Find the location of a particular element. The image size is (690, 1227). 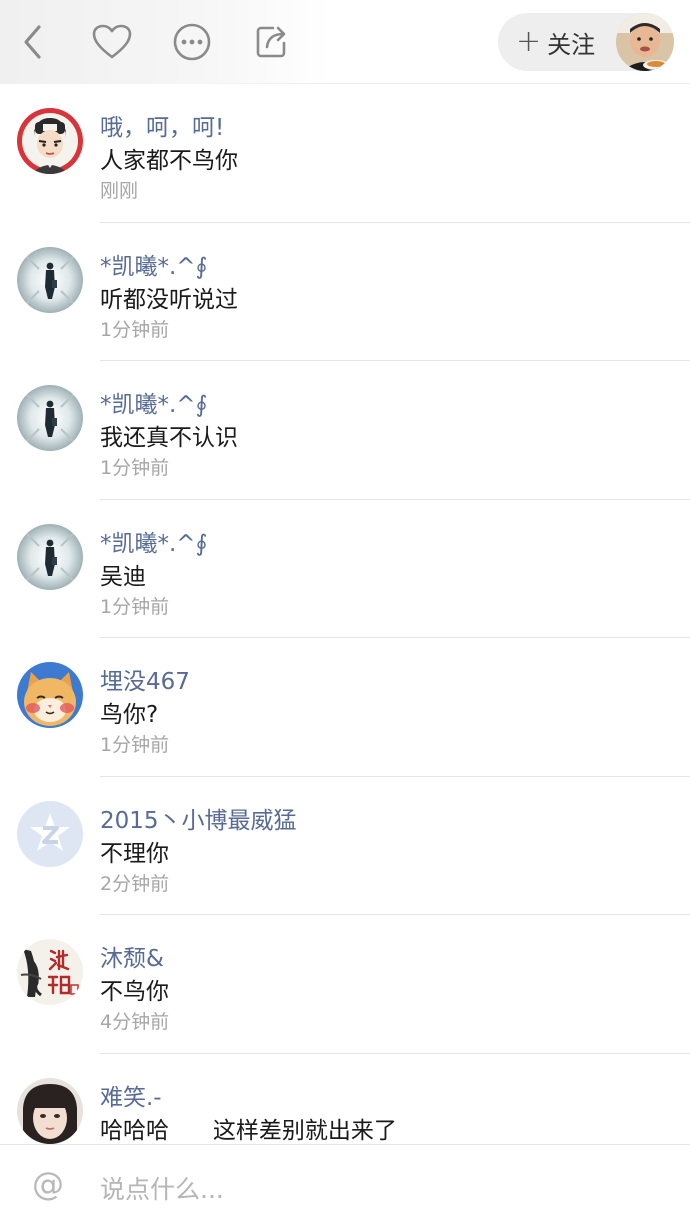

comment-item: 2015丶小博最威猛 不理你 2分钟前 is located at coordinates (345, 846).